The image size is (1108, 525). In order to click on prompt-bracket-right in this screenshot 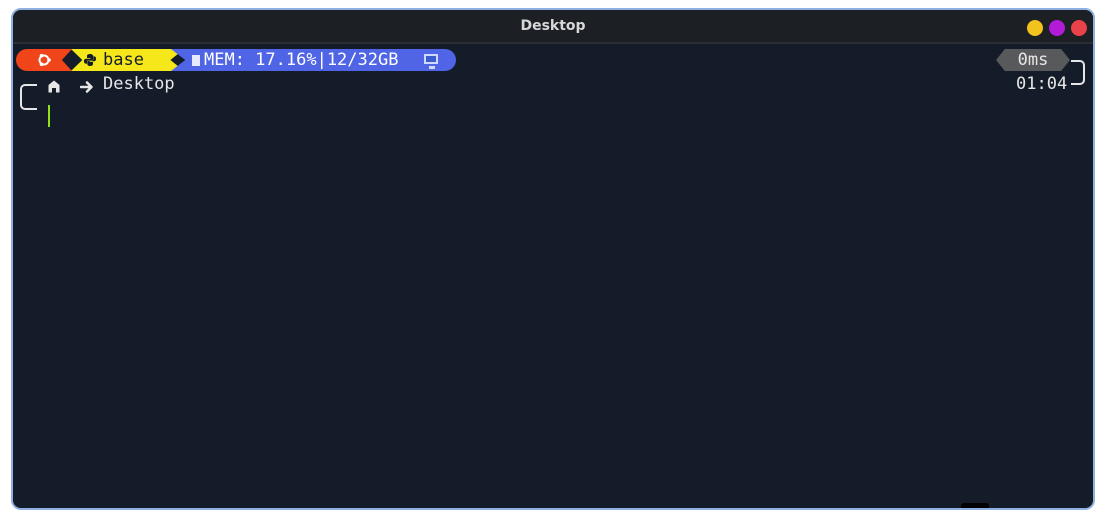, I will do `click(1078, 72)`.